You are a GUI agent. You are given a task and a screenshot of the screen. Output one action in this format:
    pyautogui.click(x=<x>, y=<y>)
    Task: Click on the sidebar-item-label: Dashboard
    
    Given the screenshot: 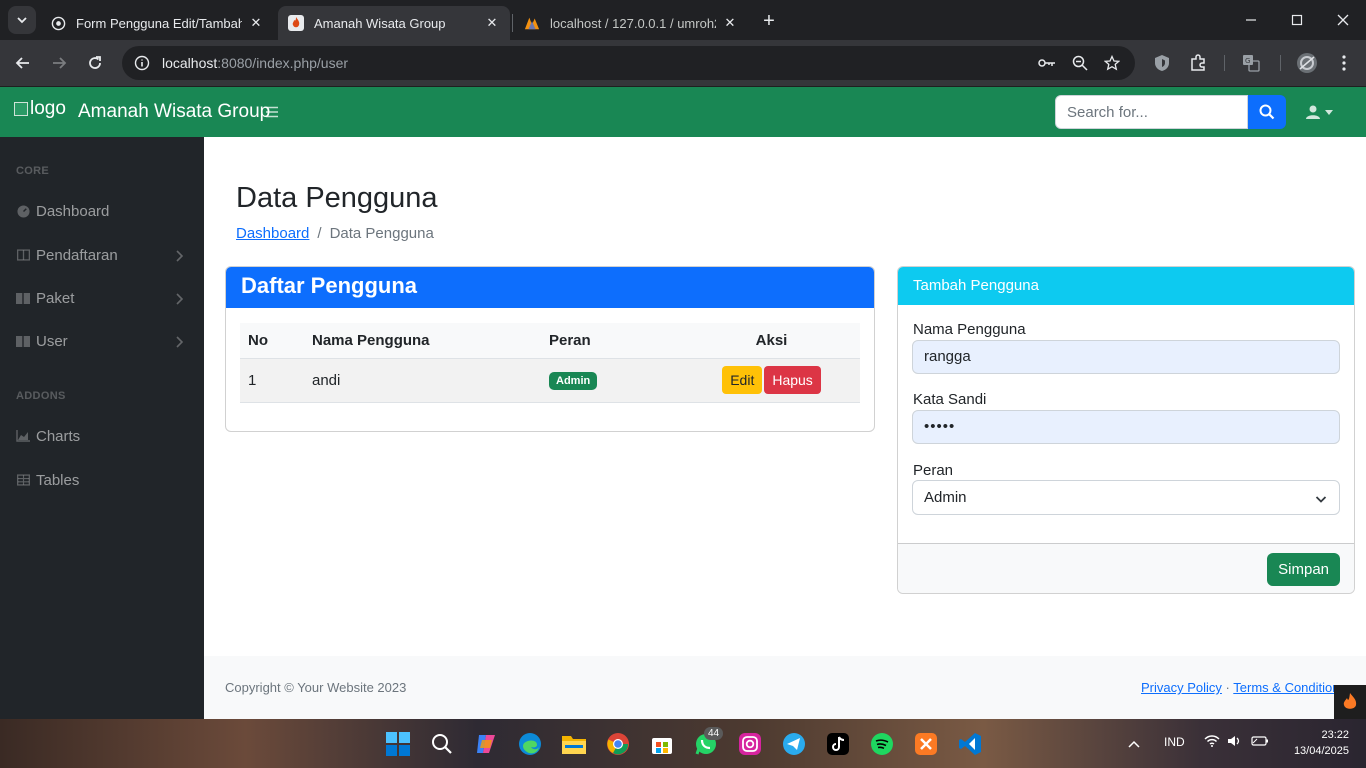 What is the action you would take?
    pyautogui.click(x=73, y=211)
    